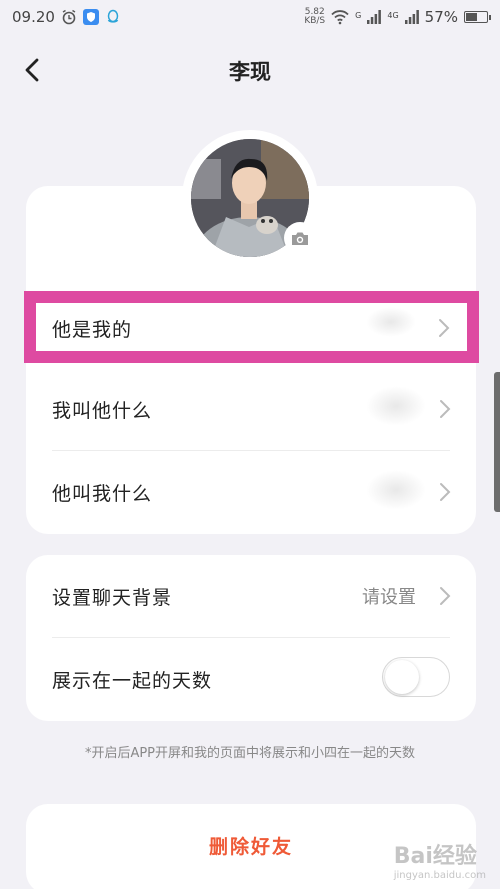  Describe the element at coordinates (132, 680) in the screenshot. I see `row-label: 展示在一起的天数` at that location.